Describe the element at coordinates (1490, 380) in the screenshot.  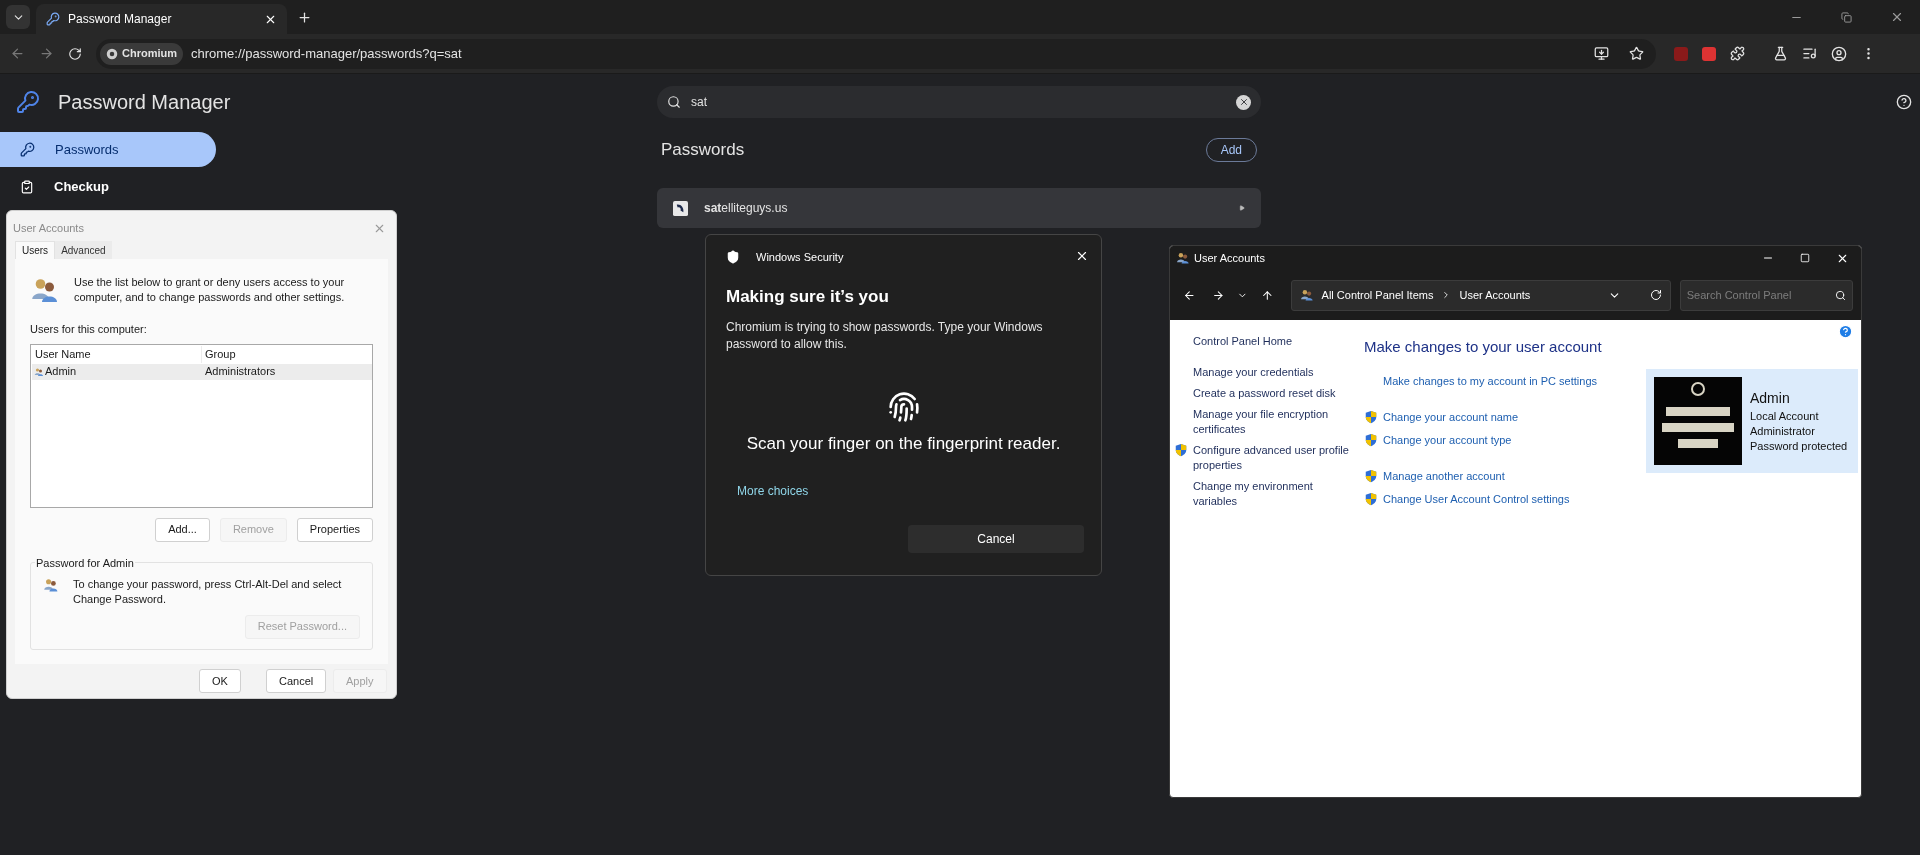
I see `task-link: Make changes to my account in PC settings` at that location.